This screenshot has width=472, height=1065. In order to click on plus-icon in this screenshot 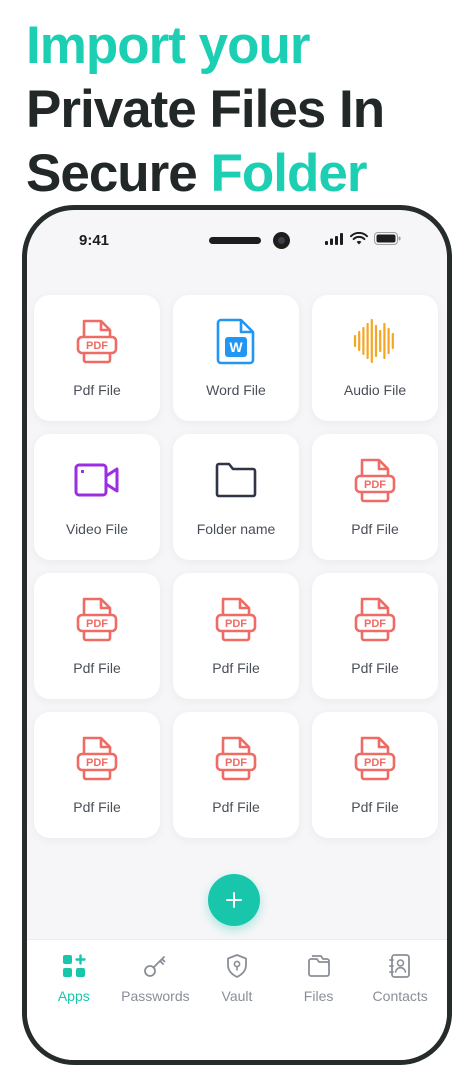, I will do `click(234, 900)`.